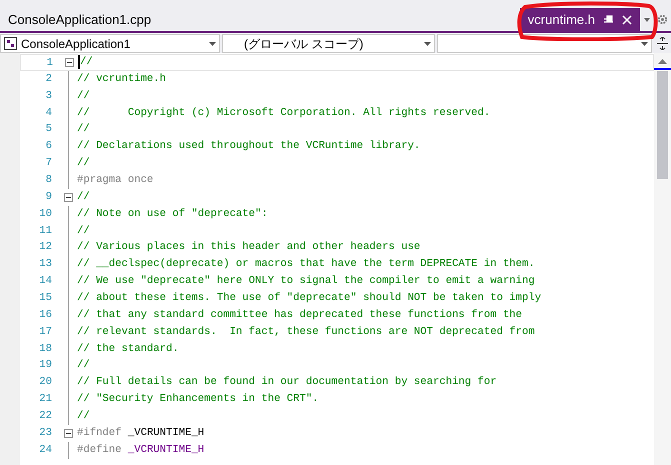  I want to click on line-number: 24, so click(45, 450).